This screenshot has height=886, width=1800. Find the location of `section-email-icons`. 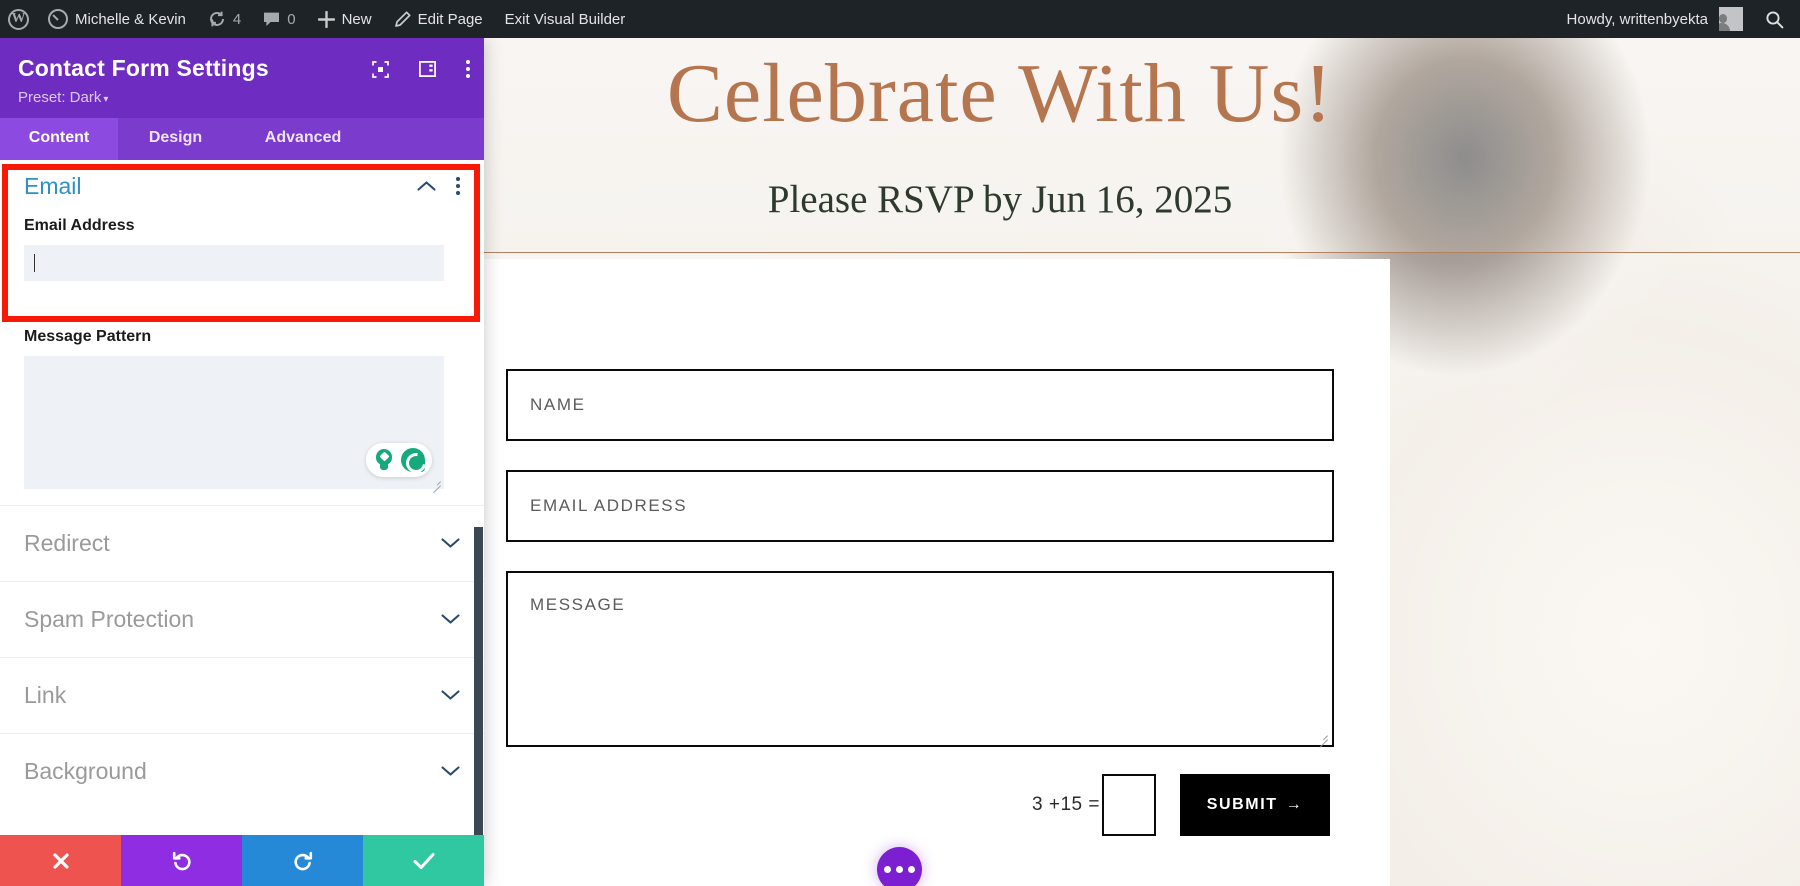

section-email-icons is located at coordinates (438, 186).